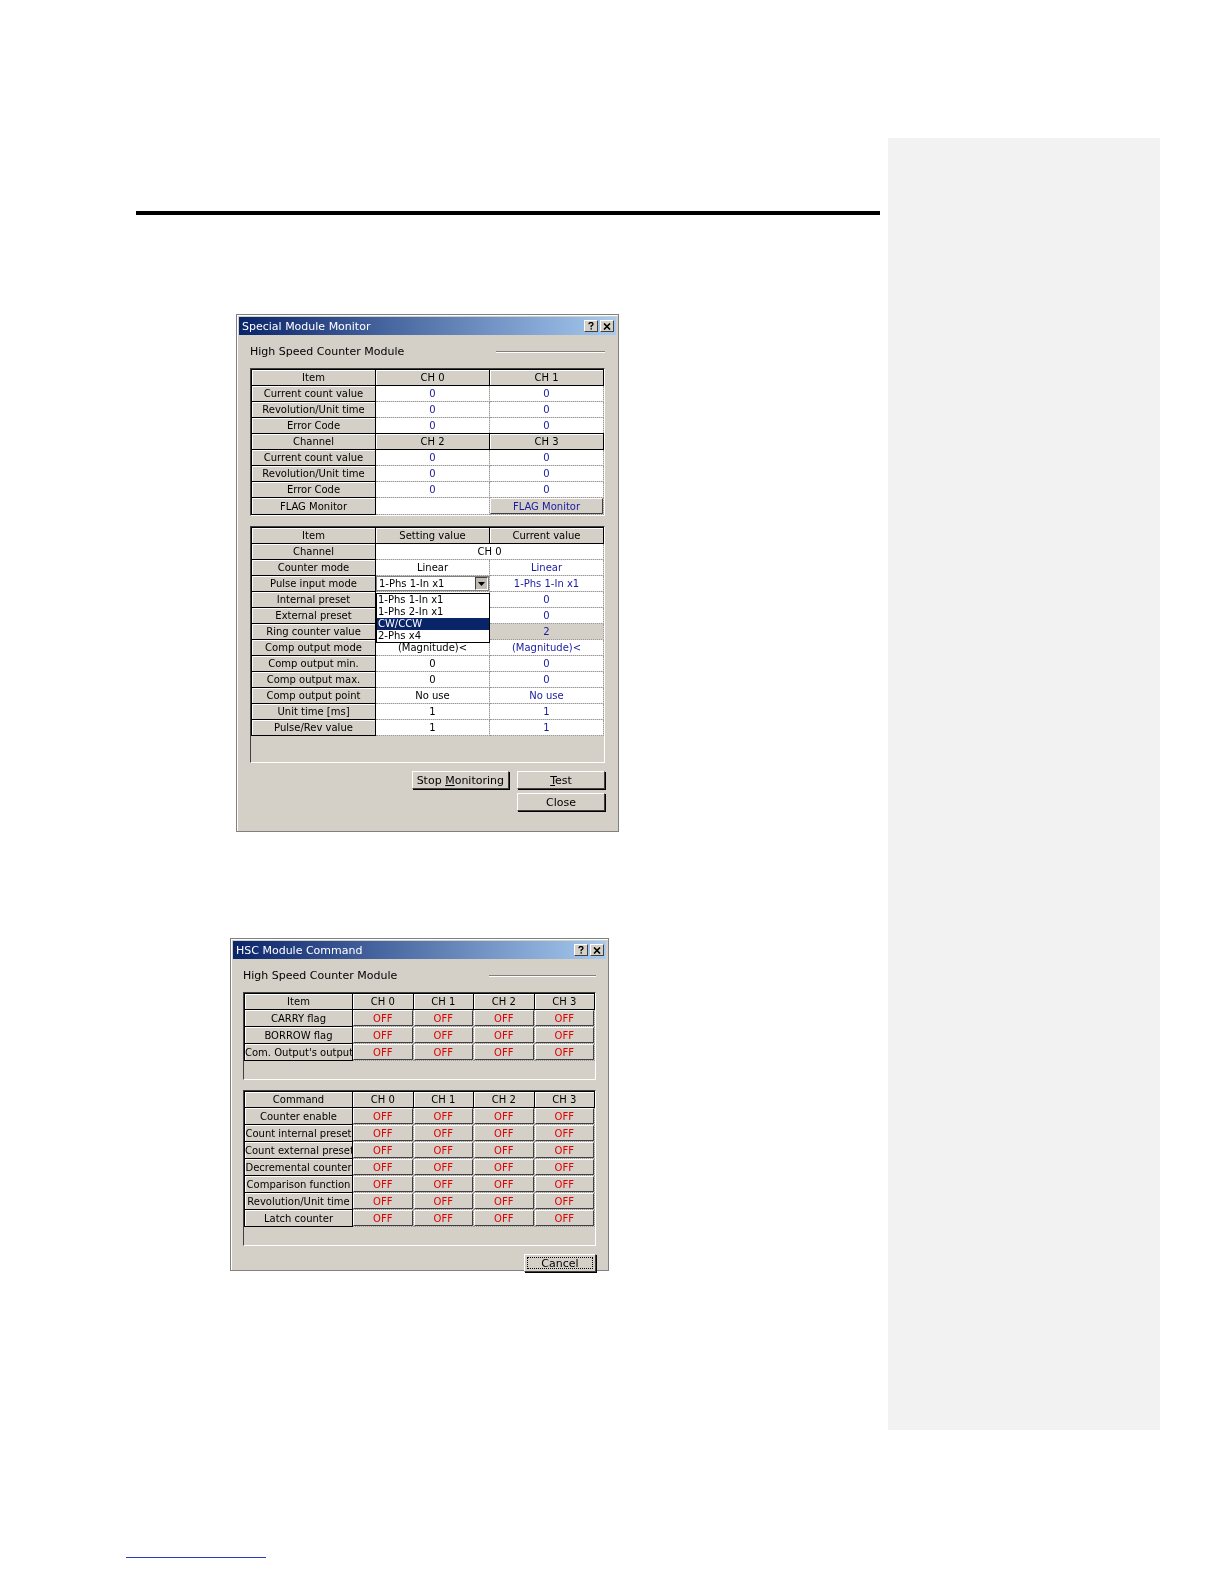  What do you see at coordinates (481, 583) in the screenshot?
I see `caret-down-icon` at bounding box center [481, 583].